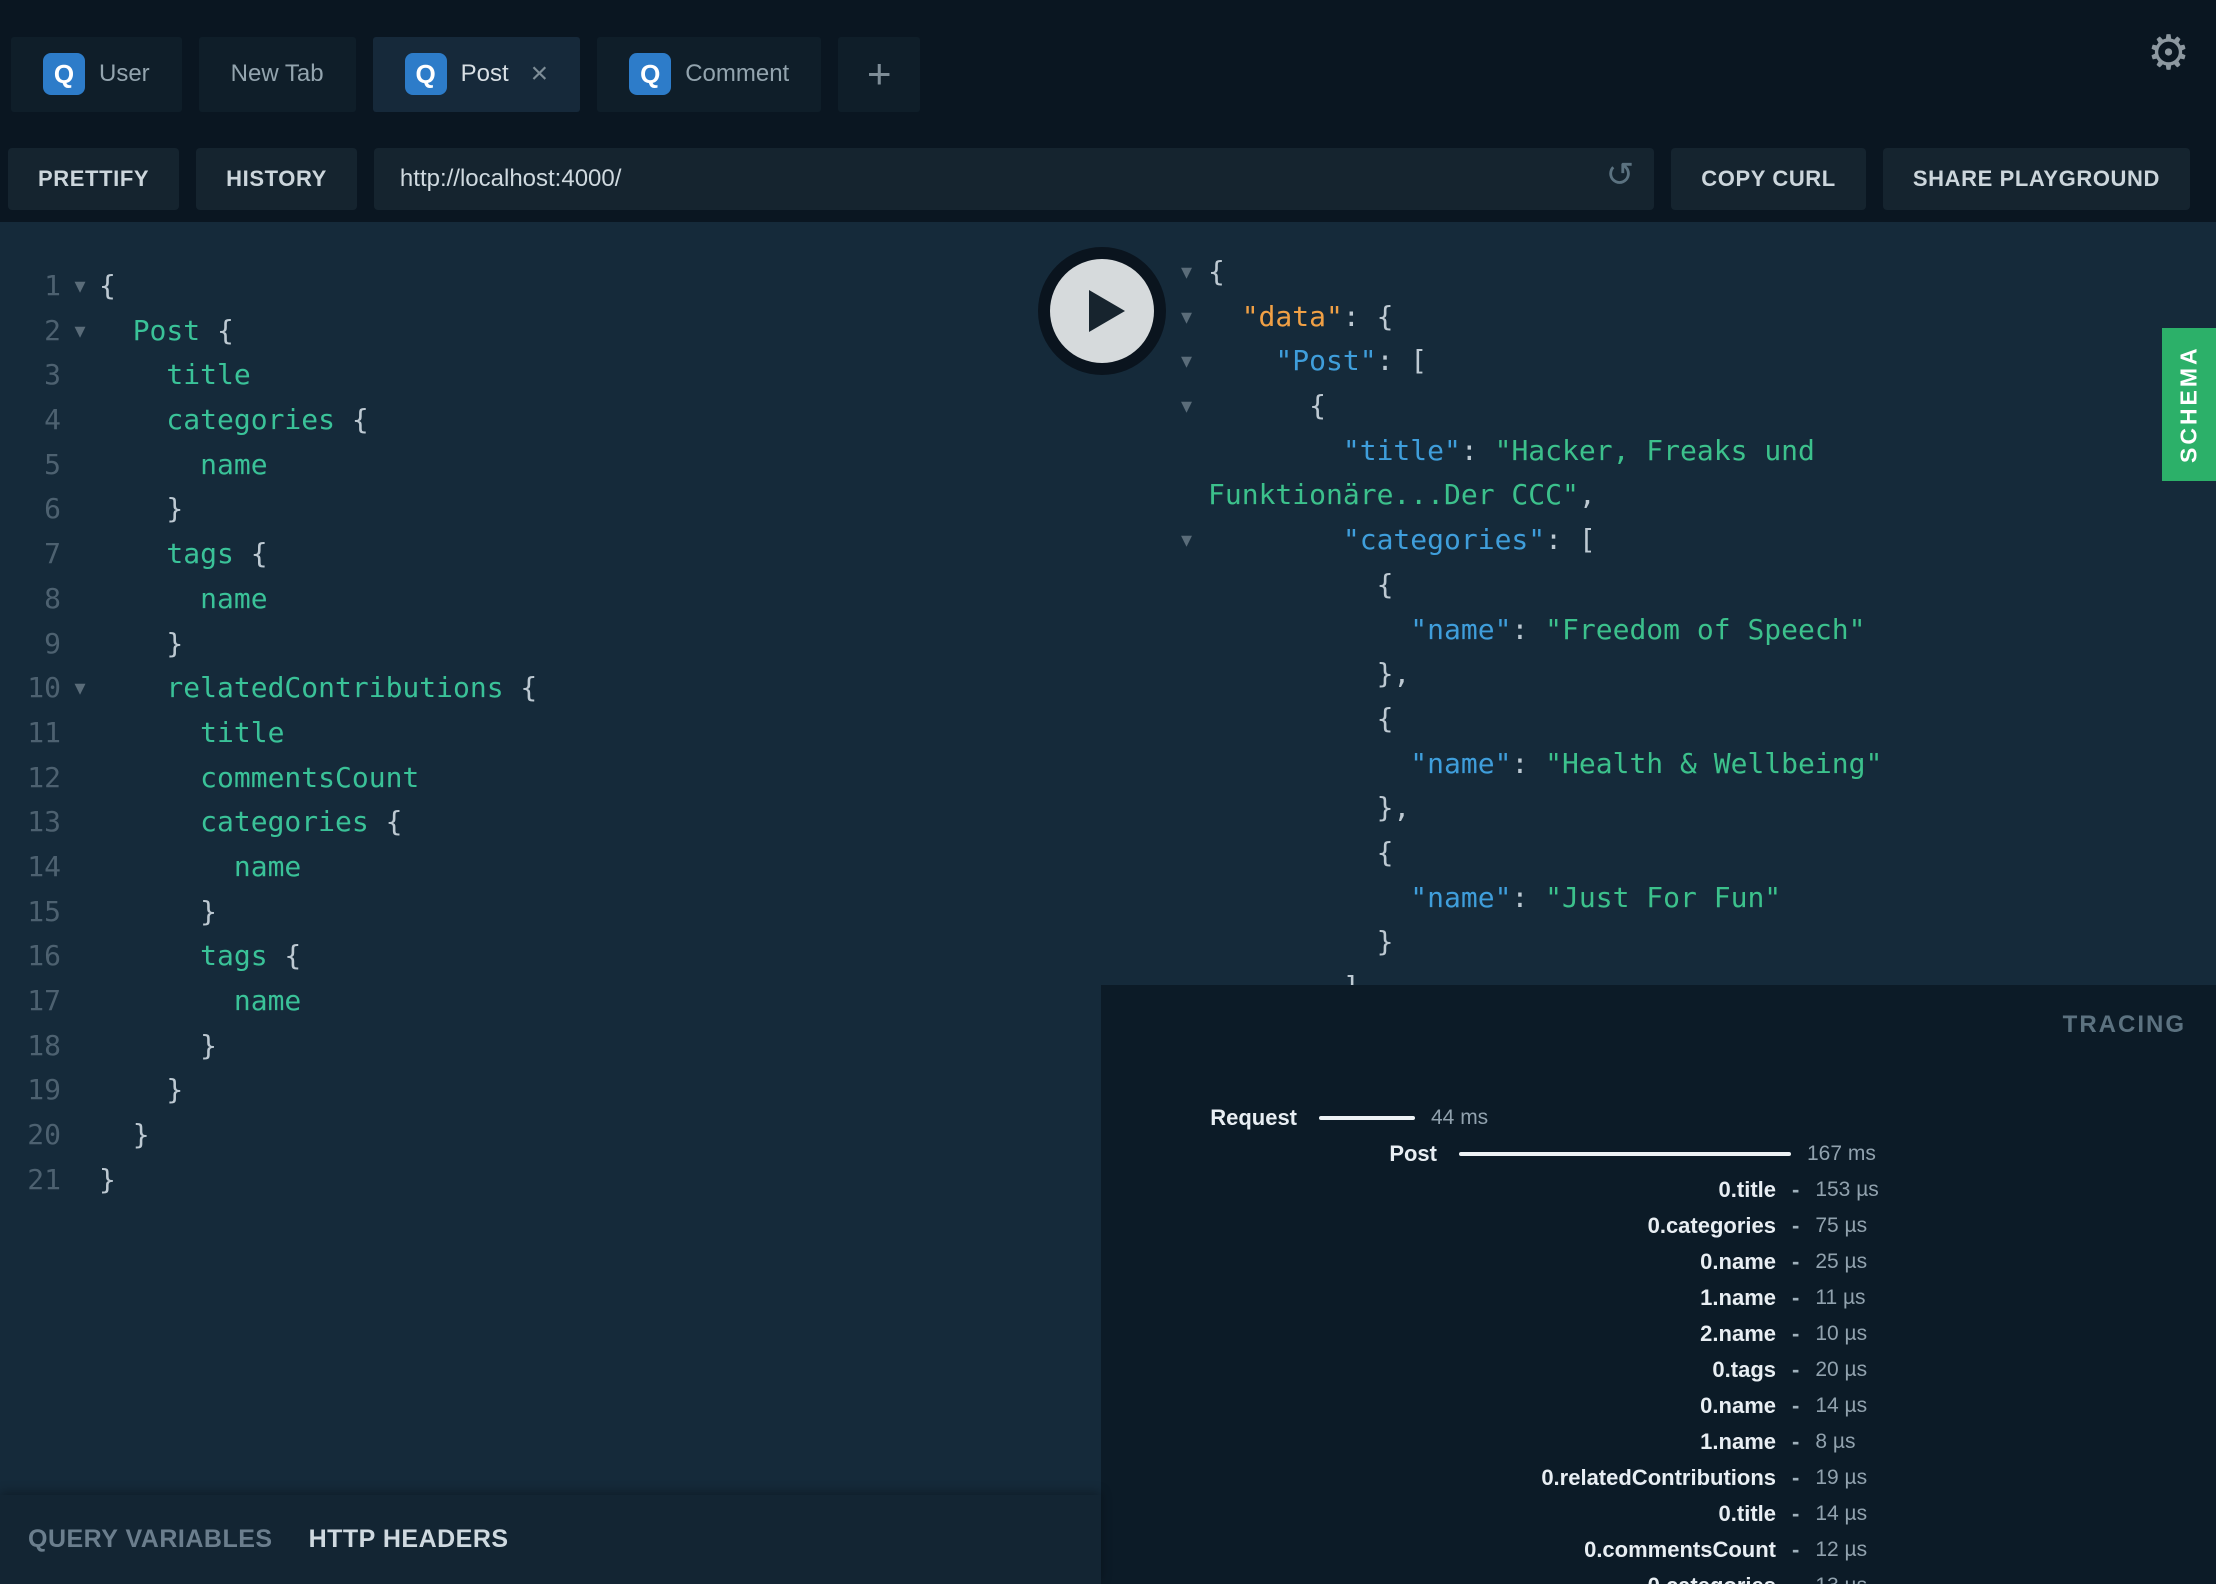  Describe the element at coordinates (1712, 898) in the screenshot. I see `code-text: "name": "Just For Fun"` at that location.